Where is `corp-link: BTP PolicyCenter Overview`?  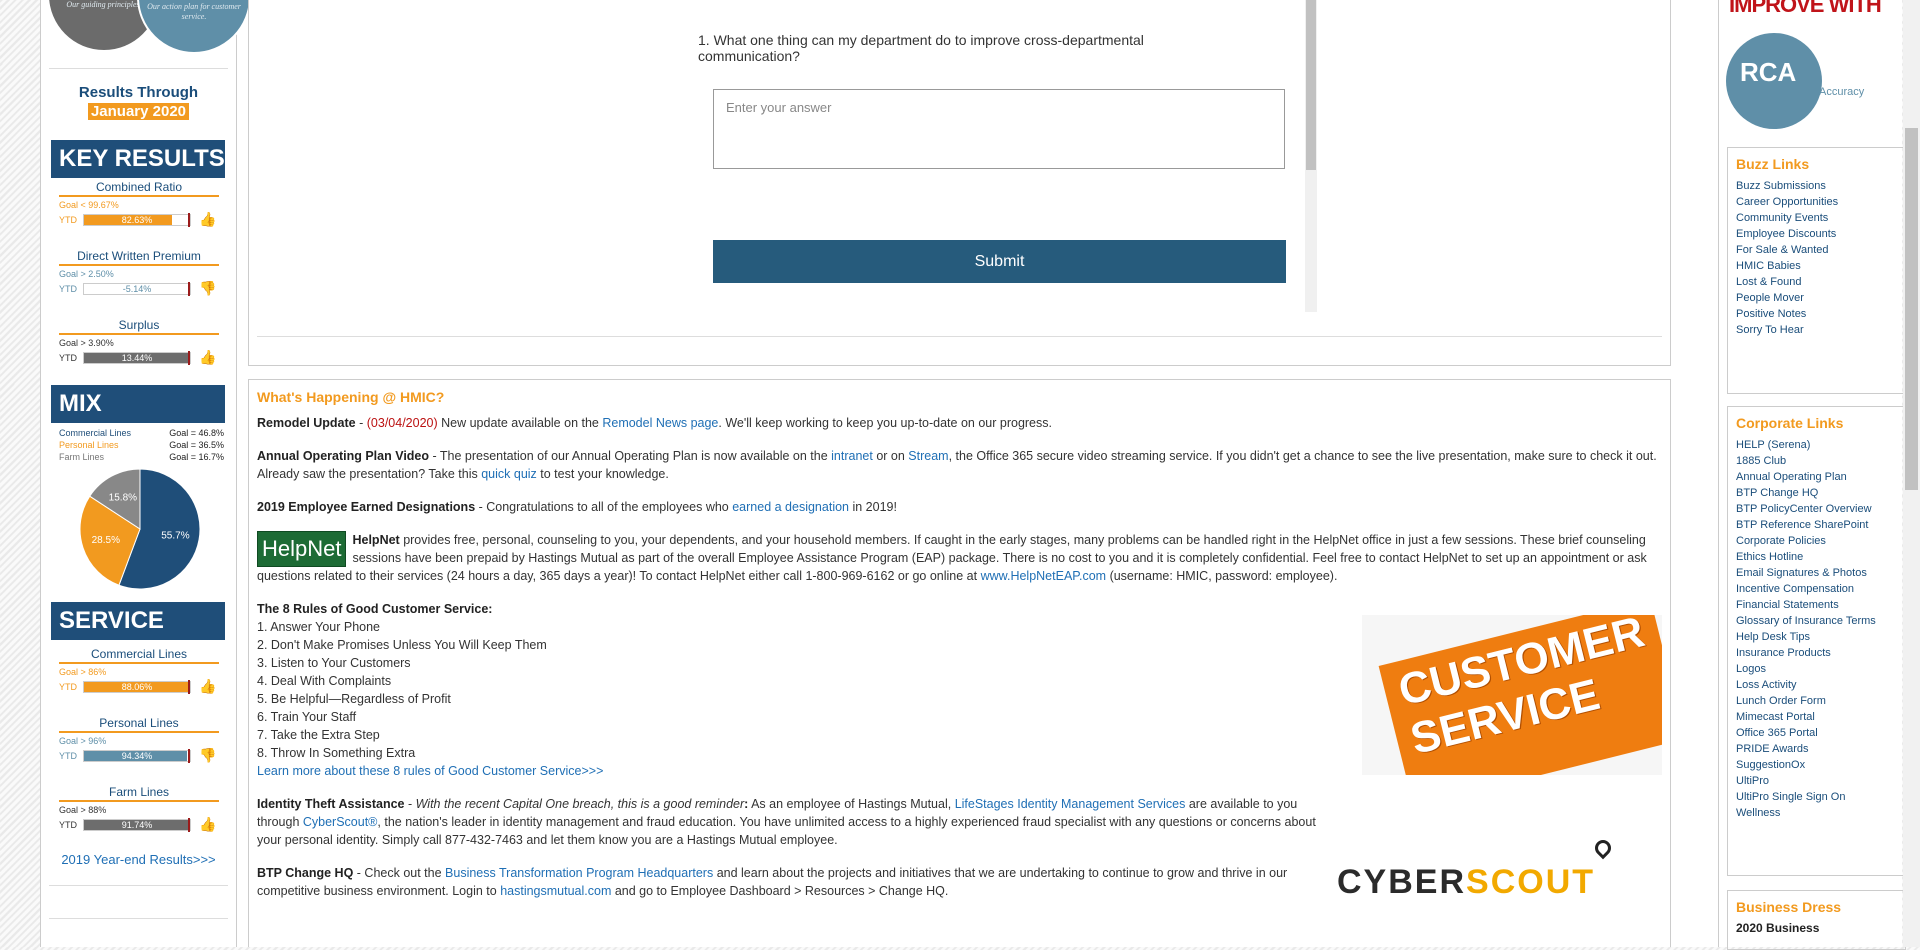 corp-link: BTP PolicyCenter Overview is located at coordinates (1816, 509).